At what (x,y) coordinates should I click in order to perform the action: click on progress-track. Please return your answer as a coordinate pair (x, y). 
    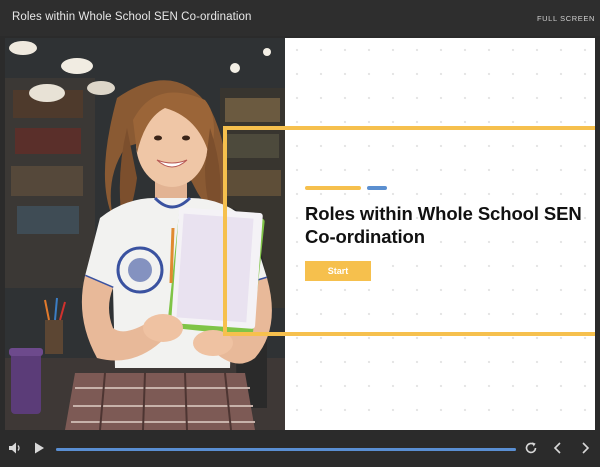
    Looking at the image, I should click on (286, 449).